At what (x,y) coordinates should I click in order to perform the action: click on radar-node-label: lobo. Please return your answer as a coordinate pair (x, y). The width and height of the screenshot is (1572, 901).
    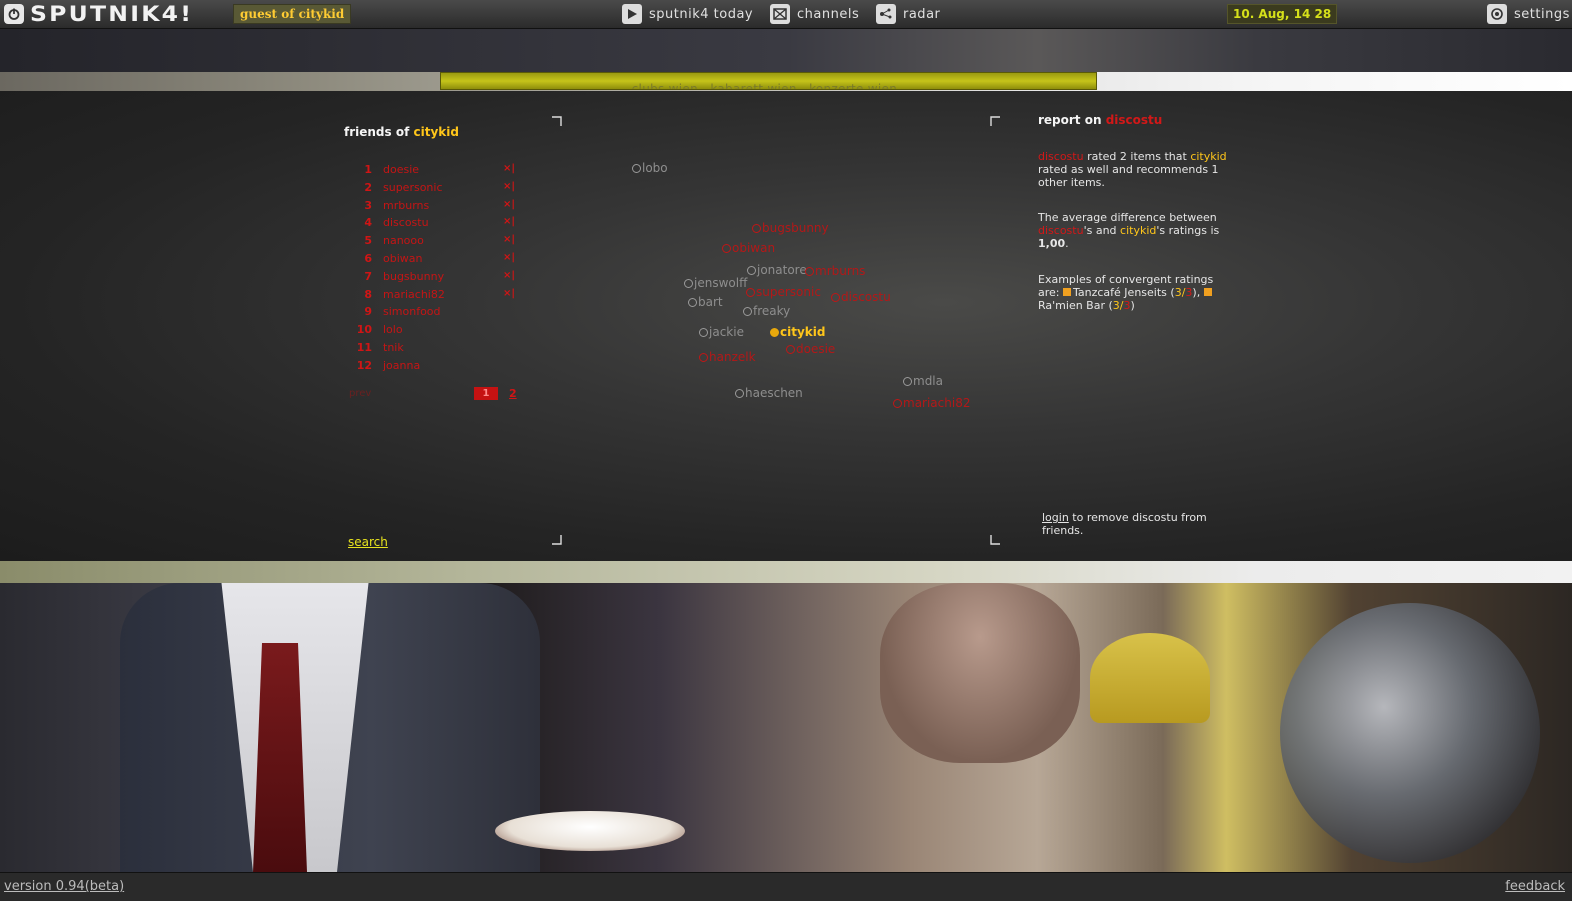
    Looking at the image, I should click on (655, 168).